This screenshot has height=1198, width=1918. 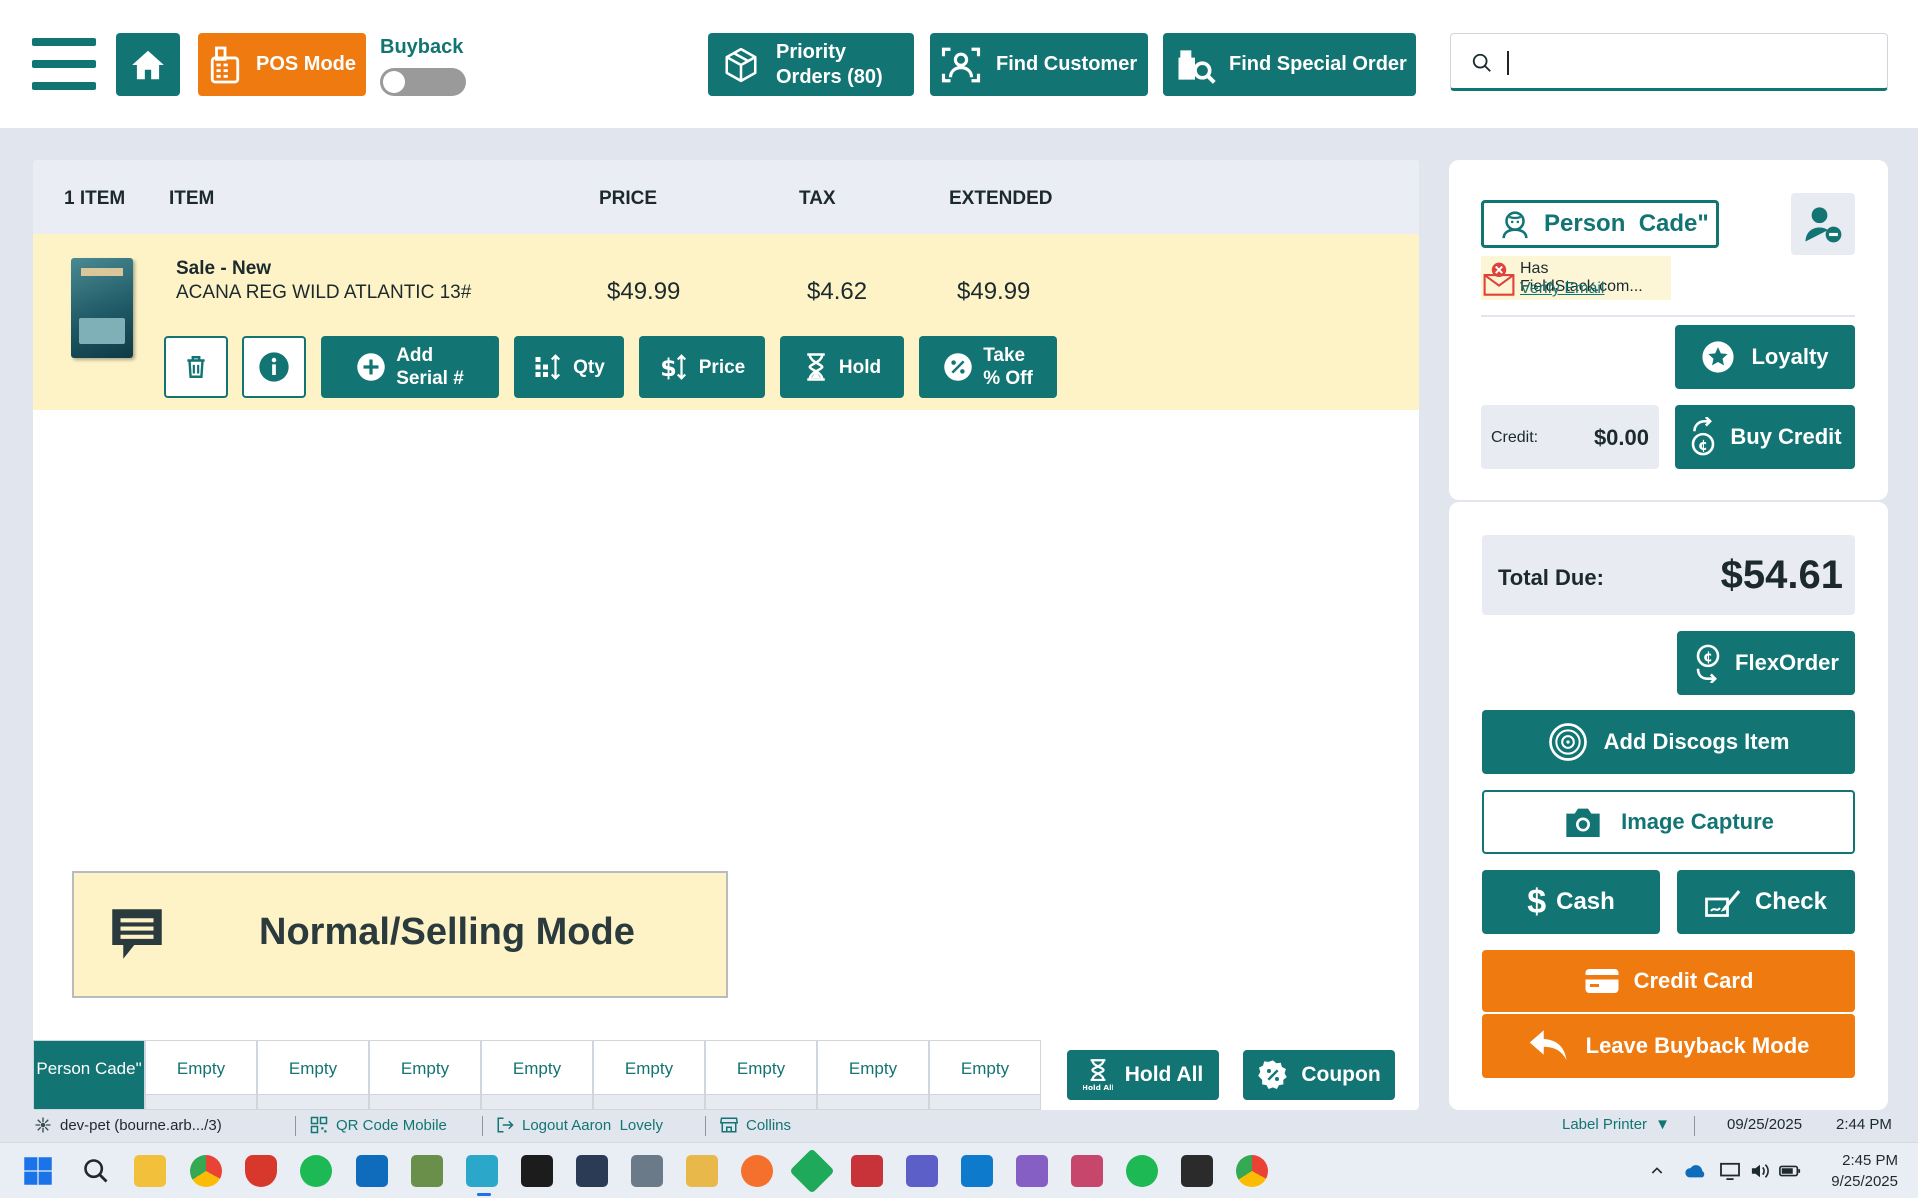 I want to click on console-icon, so click(x=1197, y=1171).